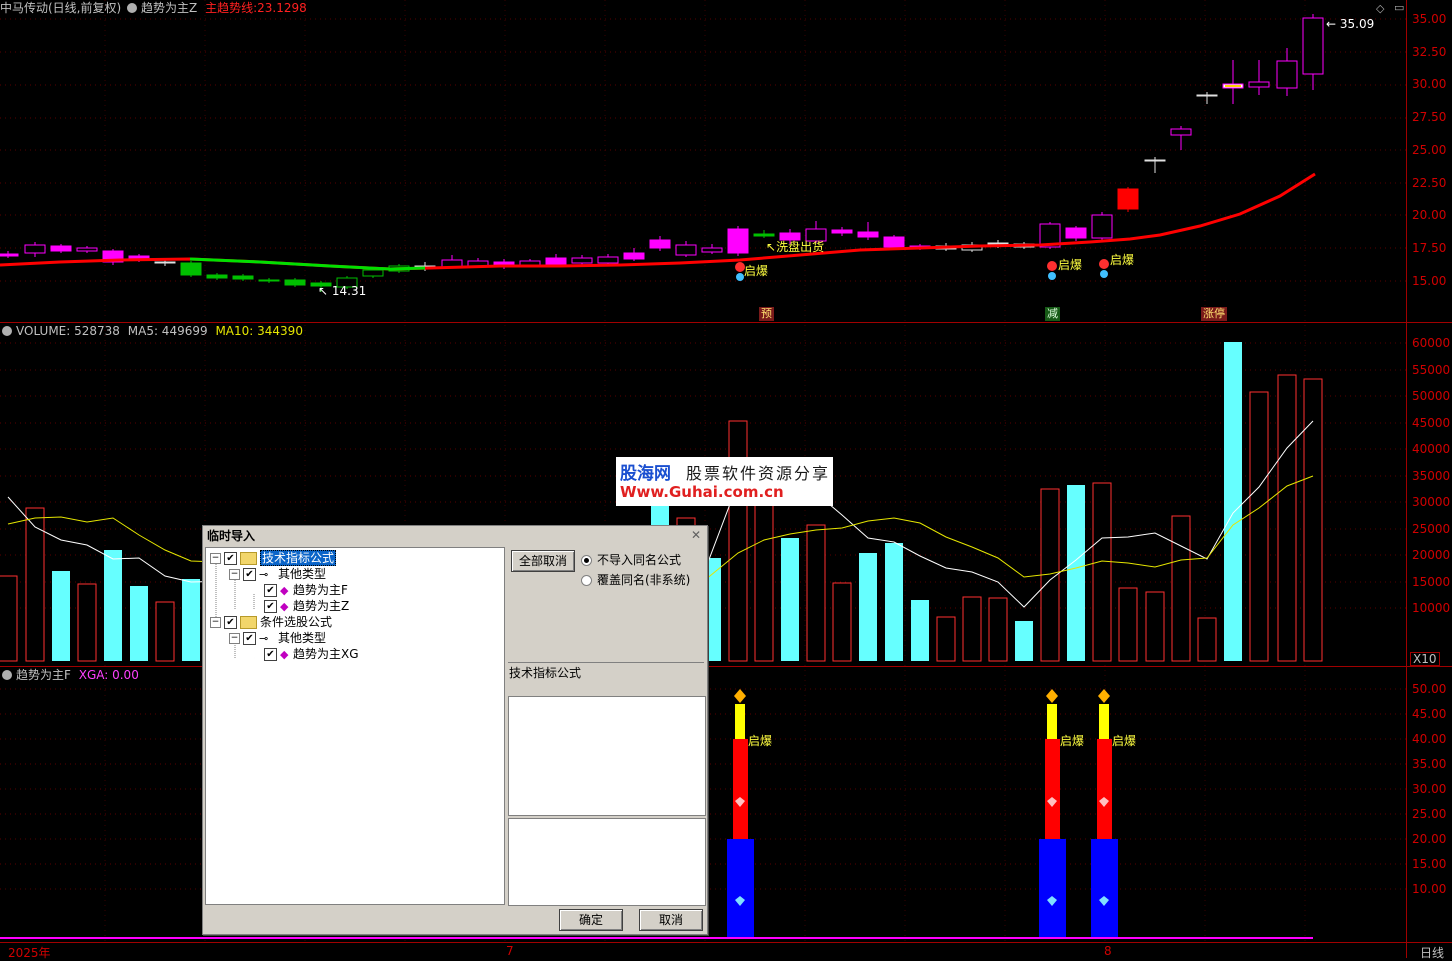  What do you see at coordinates (1431, 475) in the screenshot?
I see `axis-tick-label: 35000` at bounding box center [1431, 475].